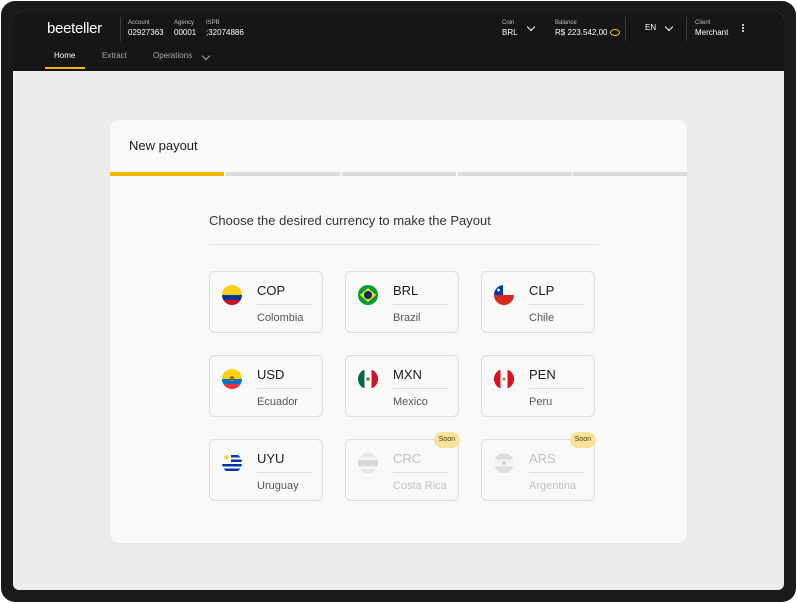 This screenshot has height=603, width=797. I want to click on argentina-flag-icon, so click(504, 463).